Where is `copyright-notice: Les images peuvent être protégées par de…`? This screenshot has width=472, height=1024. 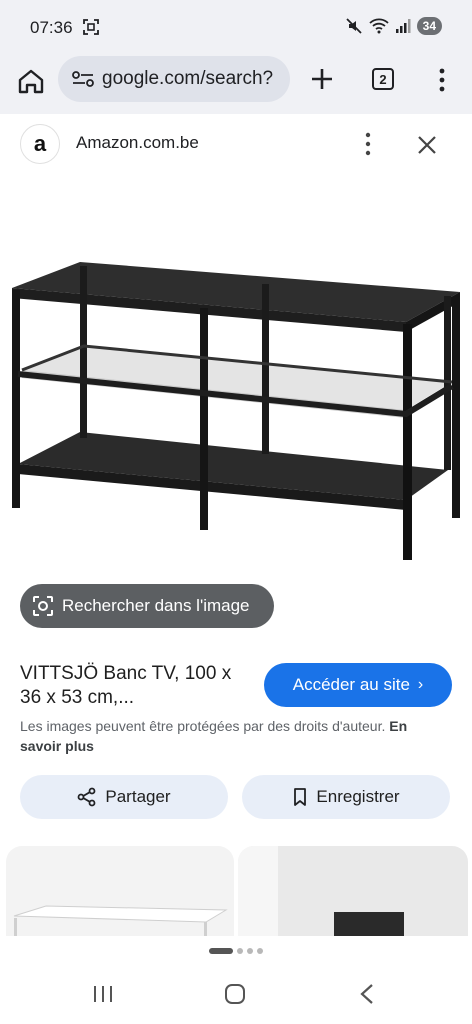 copyright-notice: Les images peuvent être protégées par de… is located at coordinates (230, 736).